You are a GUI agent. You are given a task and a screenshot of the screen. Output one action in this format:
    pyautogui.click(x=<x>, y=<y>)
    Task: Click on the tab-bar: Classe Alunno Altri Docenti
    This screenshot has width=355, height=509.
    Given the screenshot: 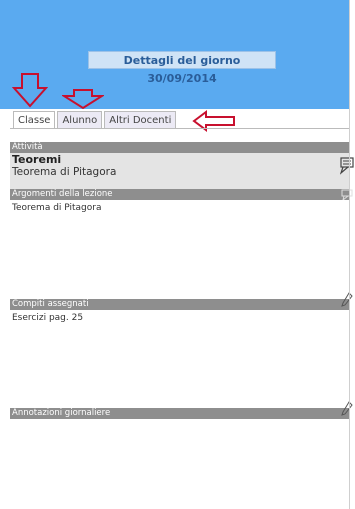 What is the action you would take?
    pyautogui.click(x=95, y=120)
    